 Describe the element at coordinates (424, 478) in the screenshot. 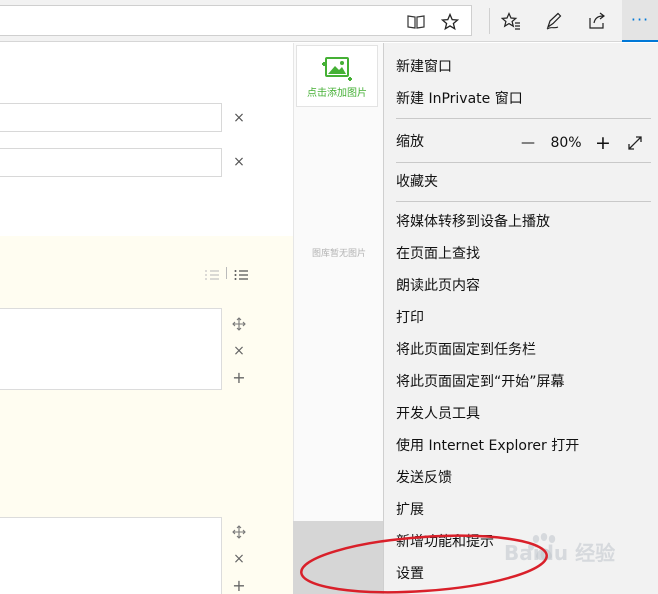

I see `menu-item-send-feedback: 发送反馈` at that location.